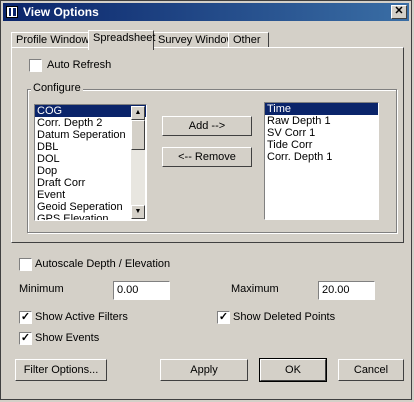 The image size is (414, 402). What do you see at coordinates (321, 121) in the screenshot?
I see `list-item: Raw Depth 1` at bounding box center [321, 121].